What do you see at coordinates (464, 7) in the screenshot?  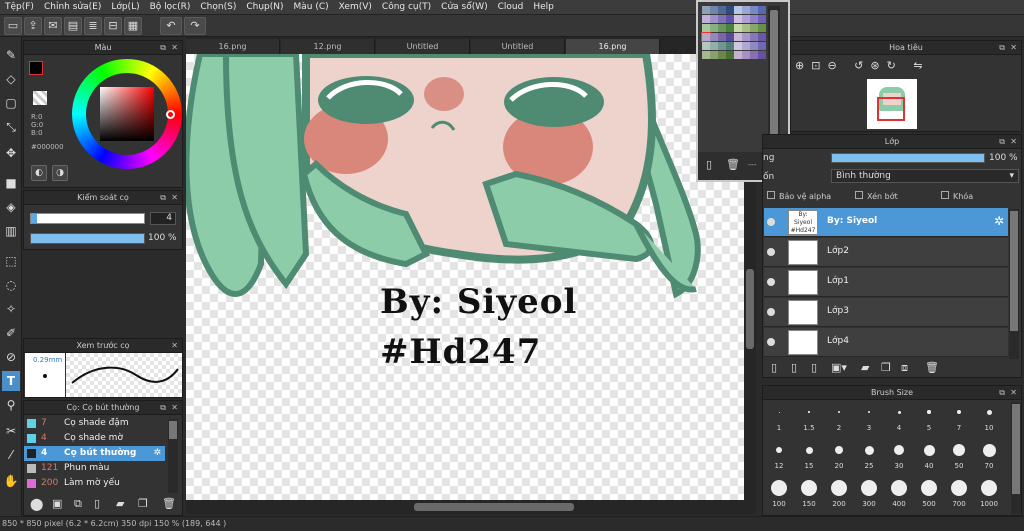 I see `menu-window: Cửa sổ(W)` at bounding box center [464, 7].